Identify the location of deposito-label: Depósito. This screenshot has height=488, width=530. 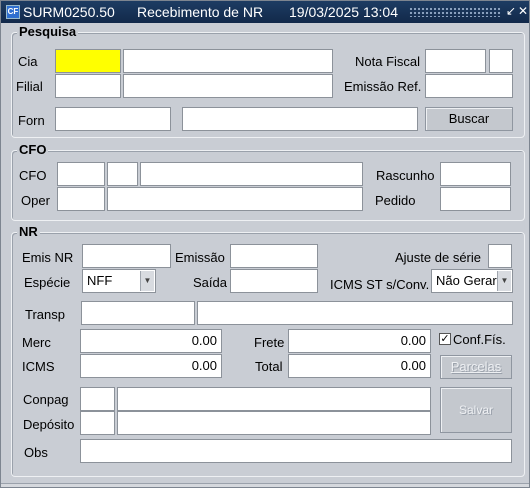
(49, 424).